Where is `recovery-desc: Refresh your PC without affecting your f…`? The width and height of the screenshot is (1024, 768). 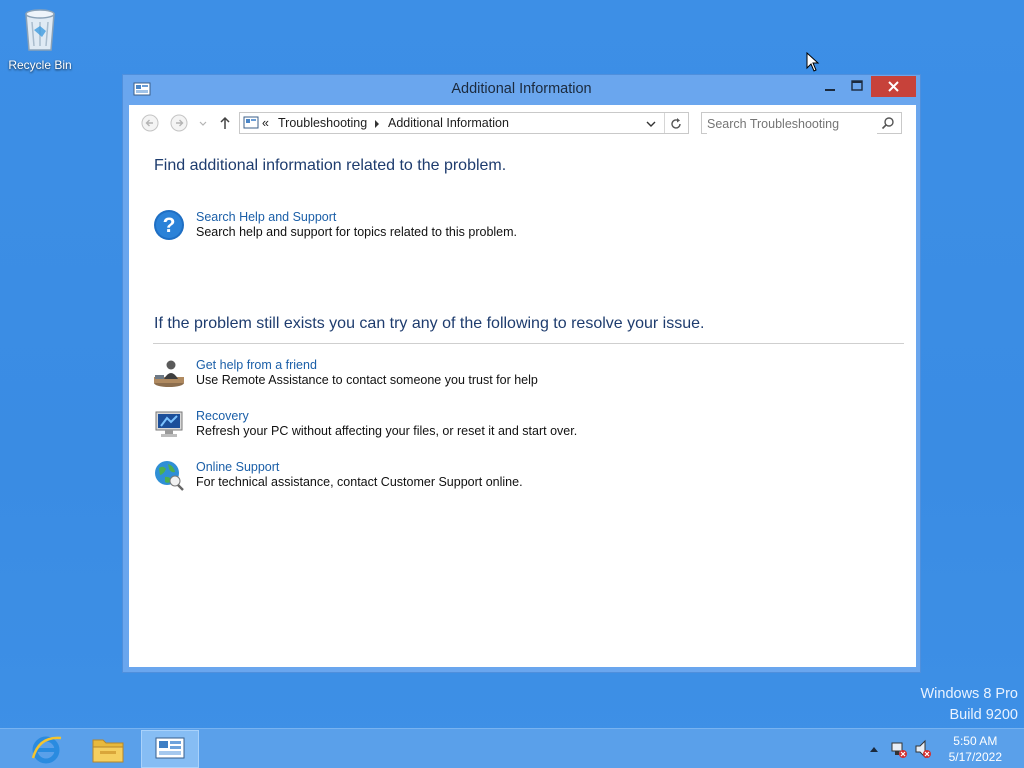
recovery-desc: Refresh your PC without affecting your f… is located at coordinates (387, 431).